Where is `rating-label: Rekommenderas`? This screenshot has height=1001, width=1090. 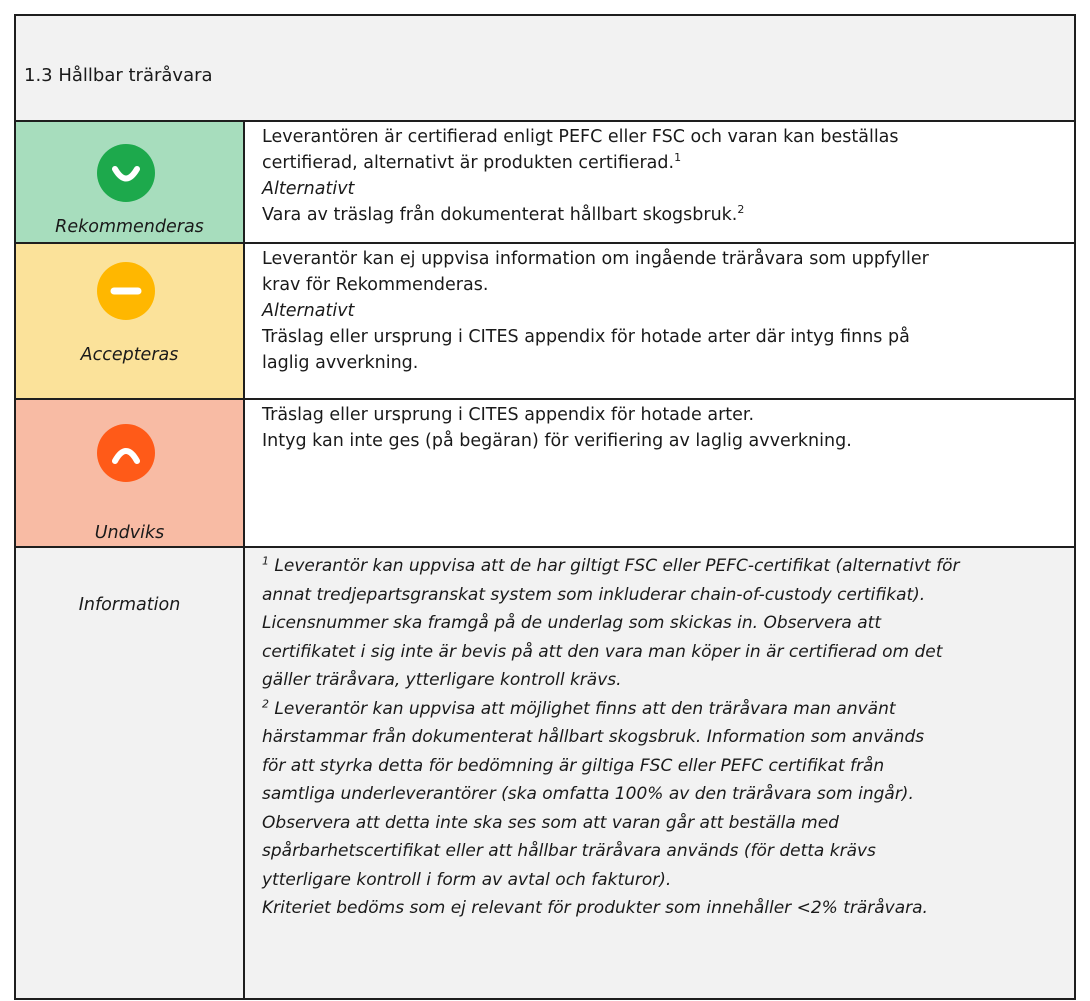
rating-label: Rekommenderas is located at coordinates (129, 227).